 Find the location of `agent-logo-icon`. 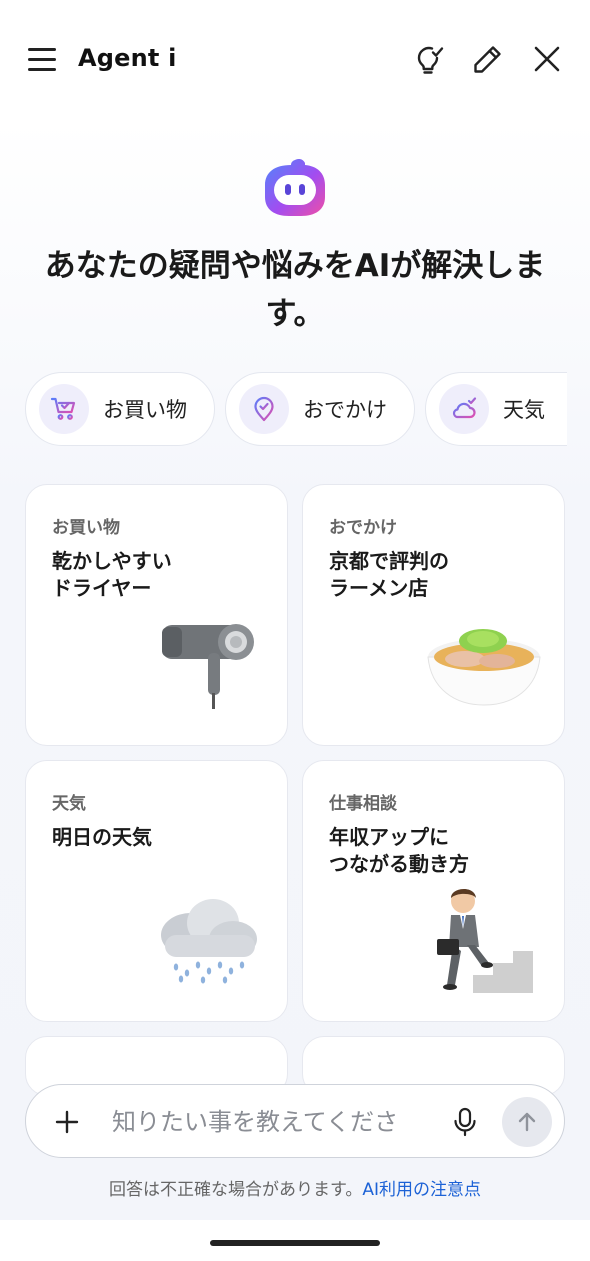

agent-logo-icon is located at coordinates (295, 188).